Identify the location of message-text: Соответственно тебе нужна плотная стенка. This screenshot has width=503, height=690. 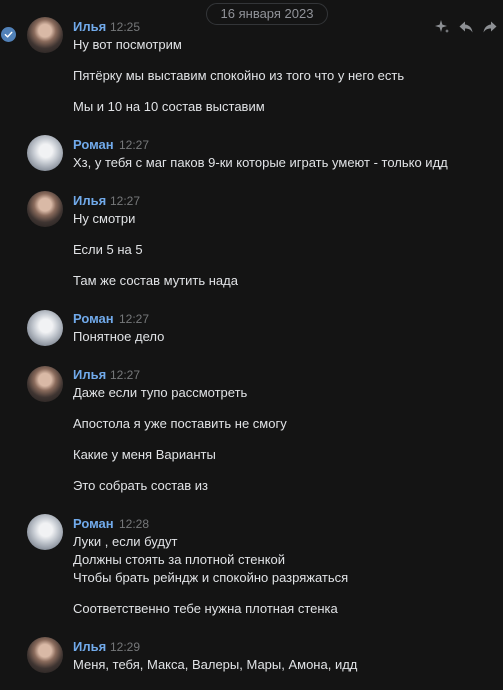
(205, 608).